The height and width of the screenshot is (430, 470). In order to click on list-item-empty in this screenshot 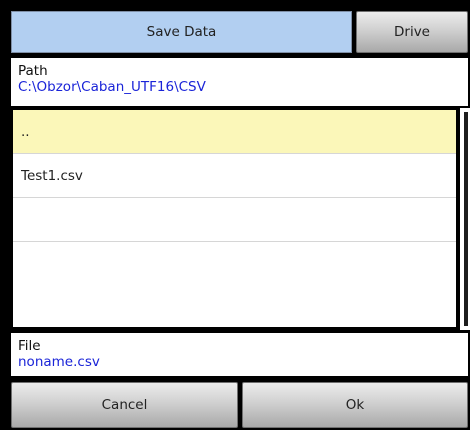, I will do `click(234, 220)`.